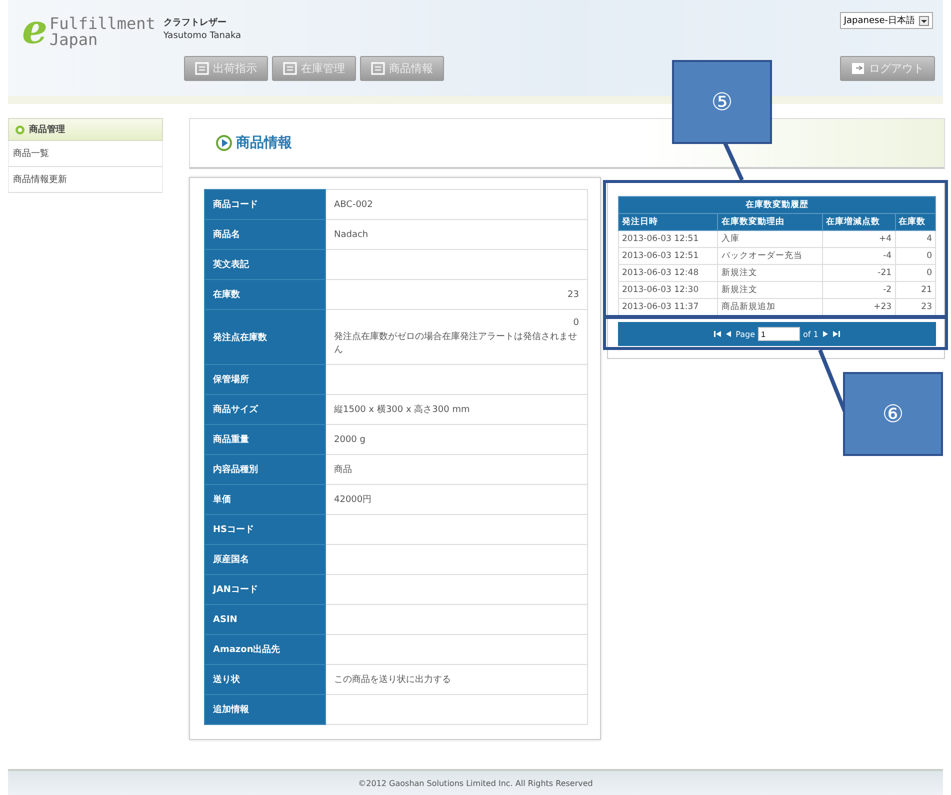  What do you see at coordinates (20, 129) in the screenshot?
I see `circle-icon` at bounding box center [20, 129].